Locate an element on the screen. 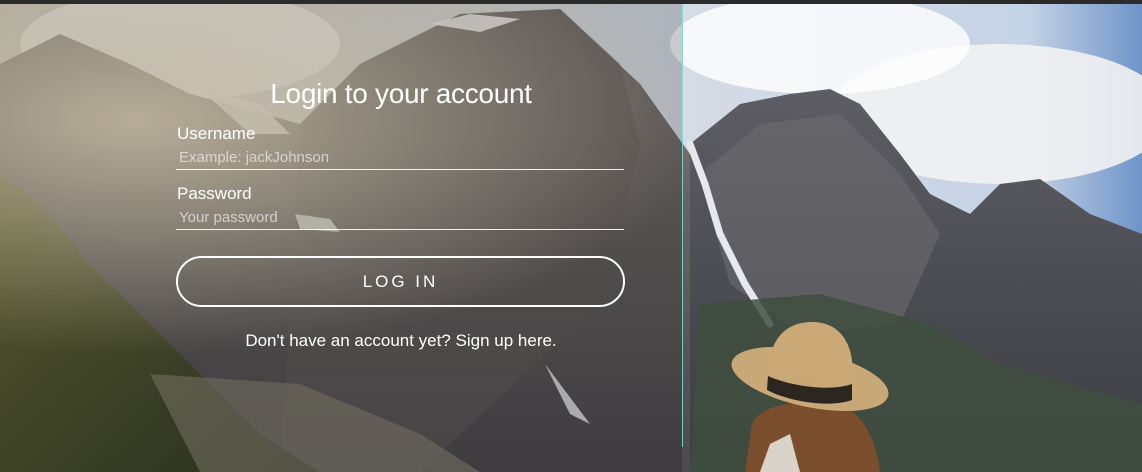 This screenshot has width=1142, height=472. username-field: Username is located at coordinates (401, 147).